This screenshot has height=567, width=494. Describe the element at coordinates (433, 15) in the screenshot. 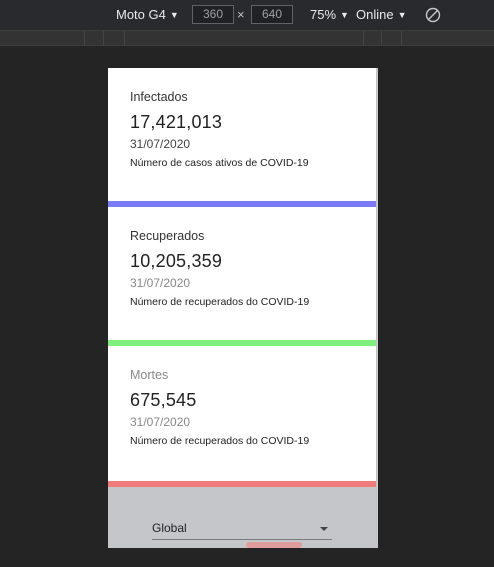

I see `rotate-icon` at that location.